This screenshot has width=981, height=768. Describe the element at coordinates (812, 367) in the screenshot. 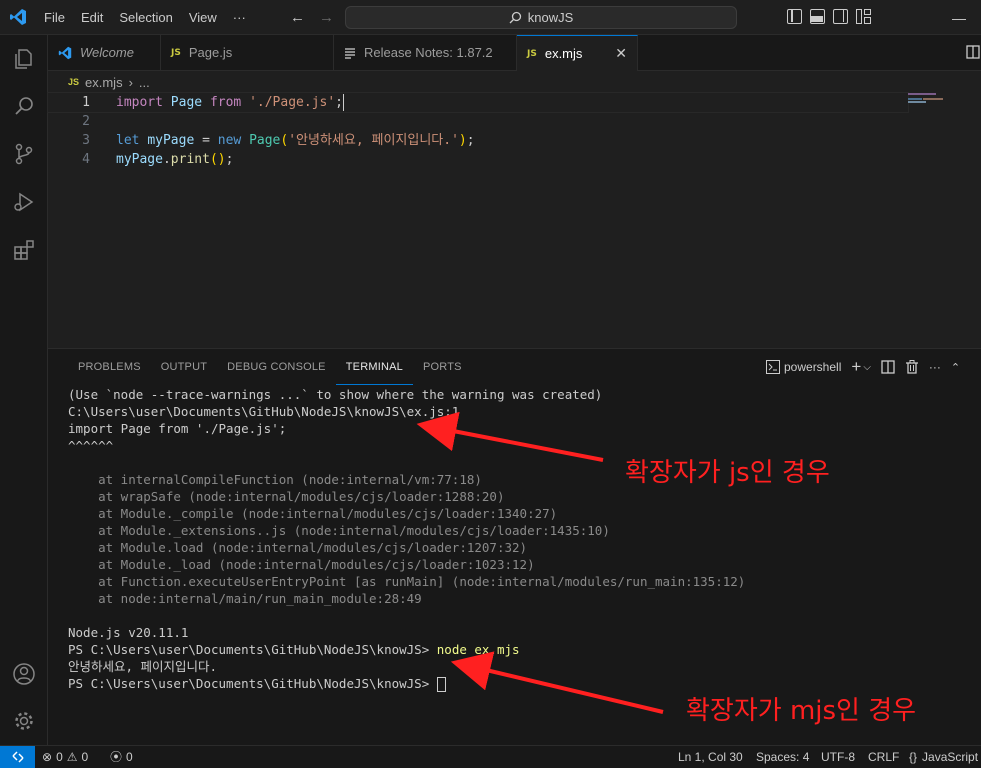

I see `terminal-shell-name: powershell` at that location.